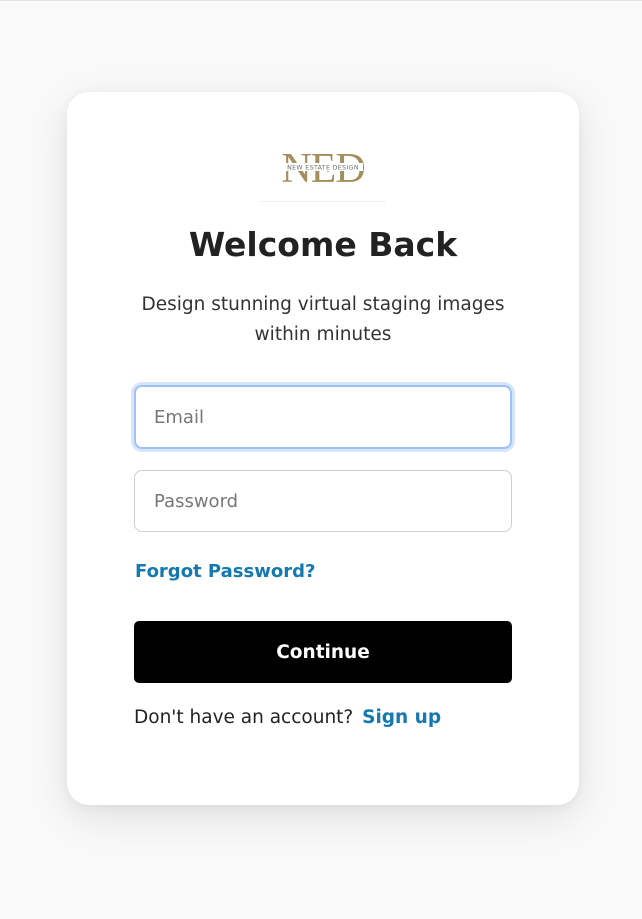 The height and width of the screenshot is (919, 642). Describe the element at coordinates (401, 717) in the screenshot. I see `signup-link: Sign up` at that location.